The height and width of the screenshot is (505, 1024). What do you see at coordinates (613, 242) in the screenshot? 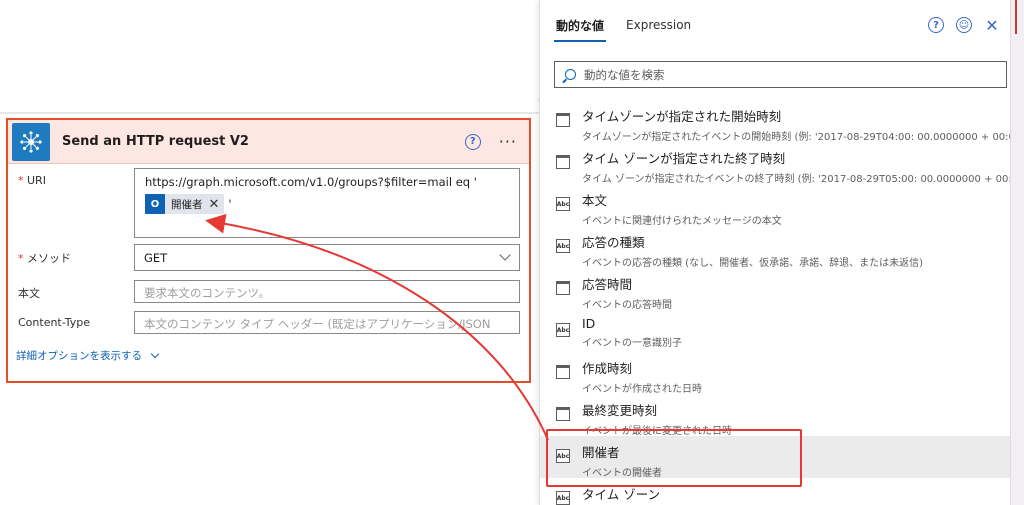
I see `item-title: 応答の種類` at bounding box center [613, 242].